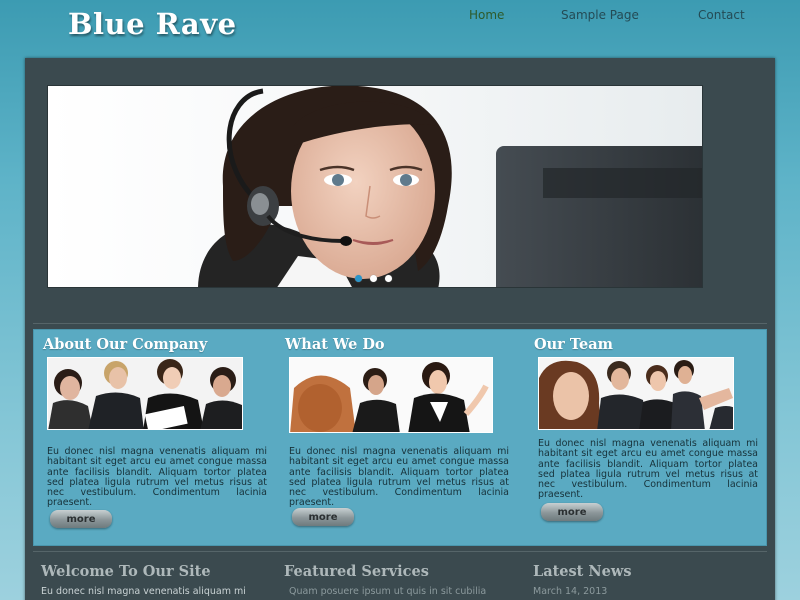  I want to click on featured-services-heading: Featured Services, so click(356, 571).